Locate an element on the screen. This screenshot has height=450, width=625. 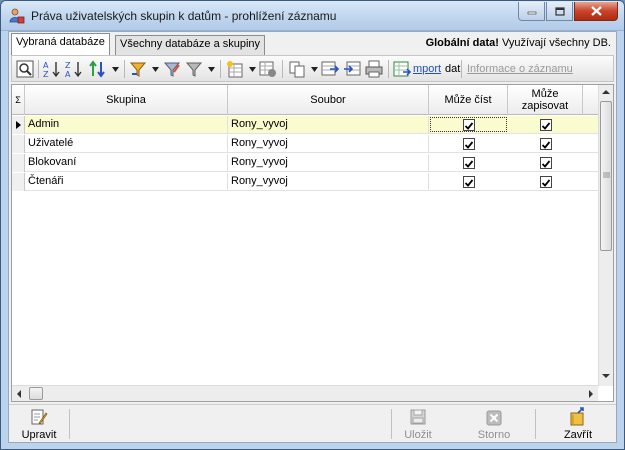
scroll-right-icon is located at coordinates (591, 394).